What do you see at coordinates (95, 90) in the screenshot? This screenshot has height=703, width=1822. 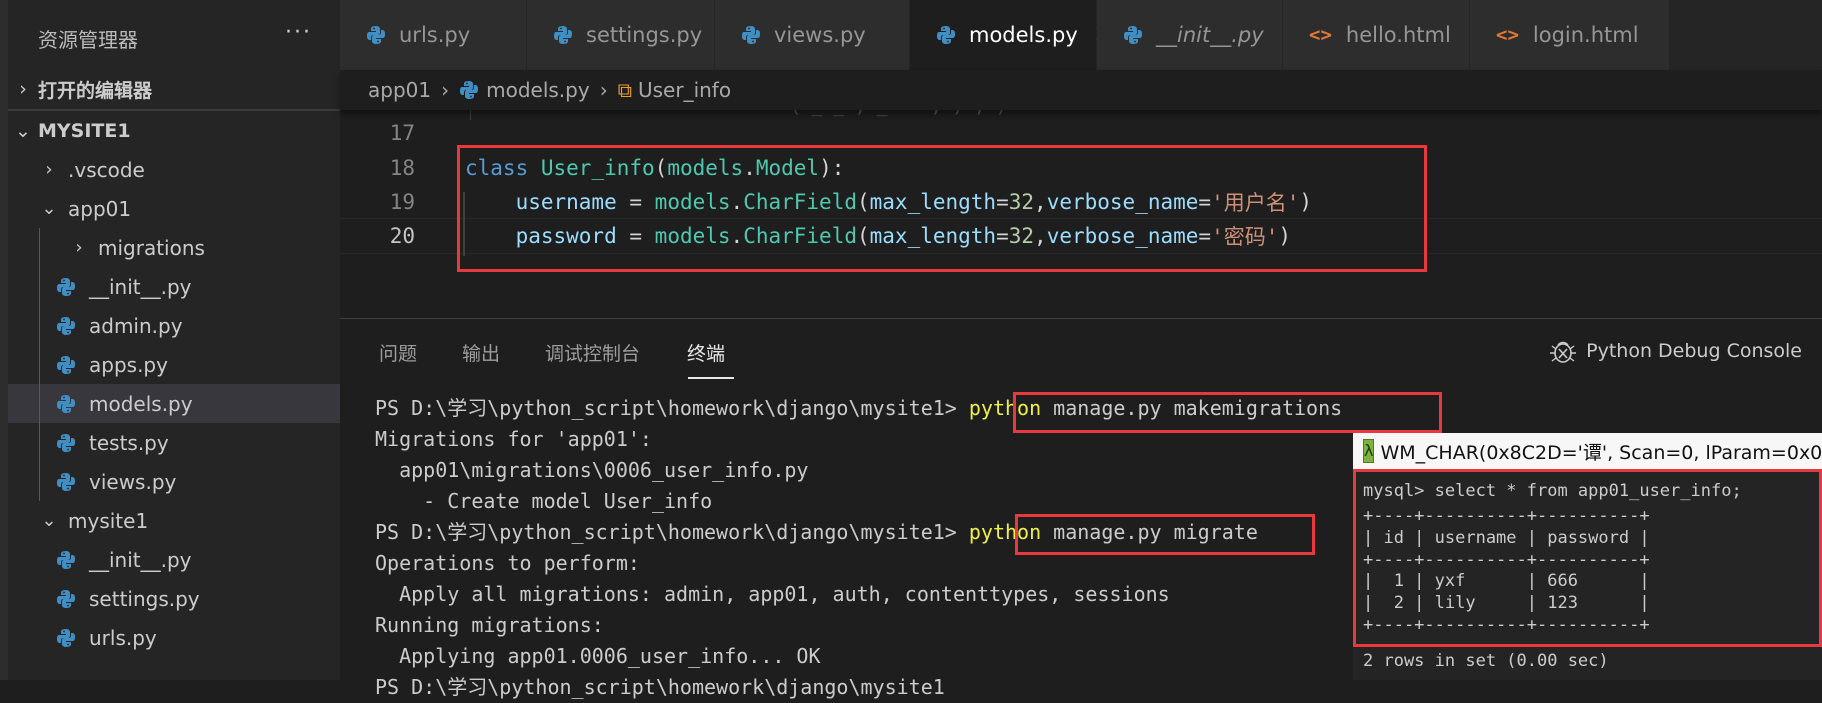 I see `open-editors-label: 打开的编辑器` at bounding box center [95, 90].